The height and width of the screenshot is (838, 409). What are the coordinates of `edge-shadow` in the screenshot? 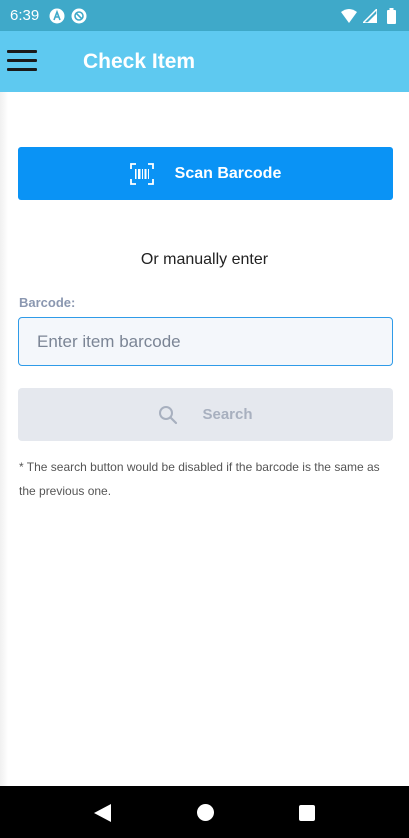 It's located at (4, 439).